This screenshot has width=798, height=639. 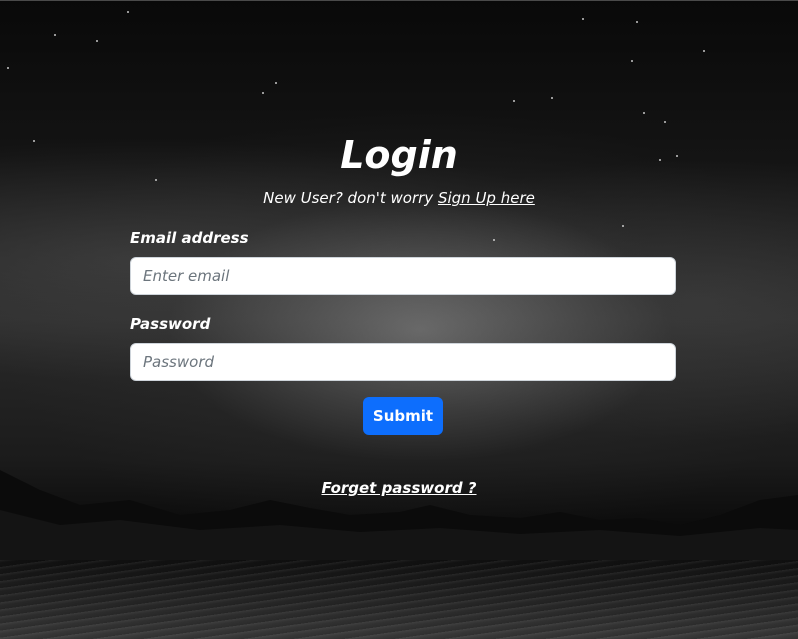 What do you see at coordinates (170, 324) in the screenshot?
I see `password-label: Password` at bounding box center [170, 324].